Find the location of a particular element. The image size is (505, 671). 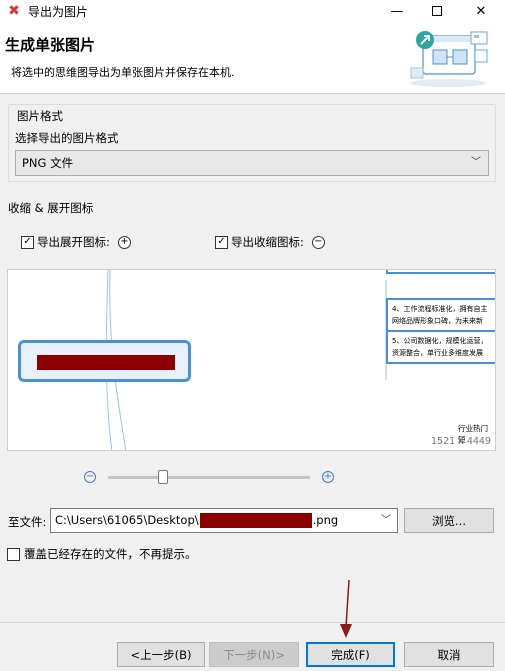

export-expand-row: ✓ 导出展开图标: + is located at coordinates (76, 242).